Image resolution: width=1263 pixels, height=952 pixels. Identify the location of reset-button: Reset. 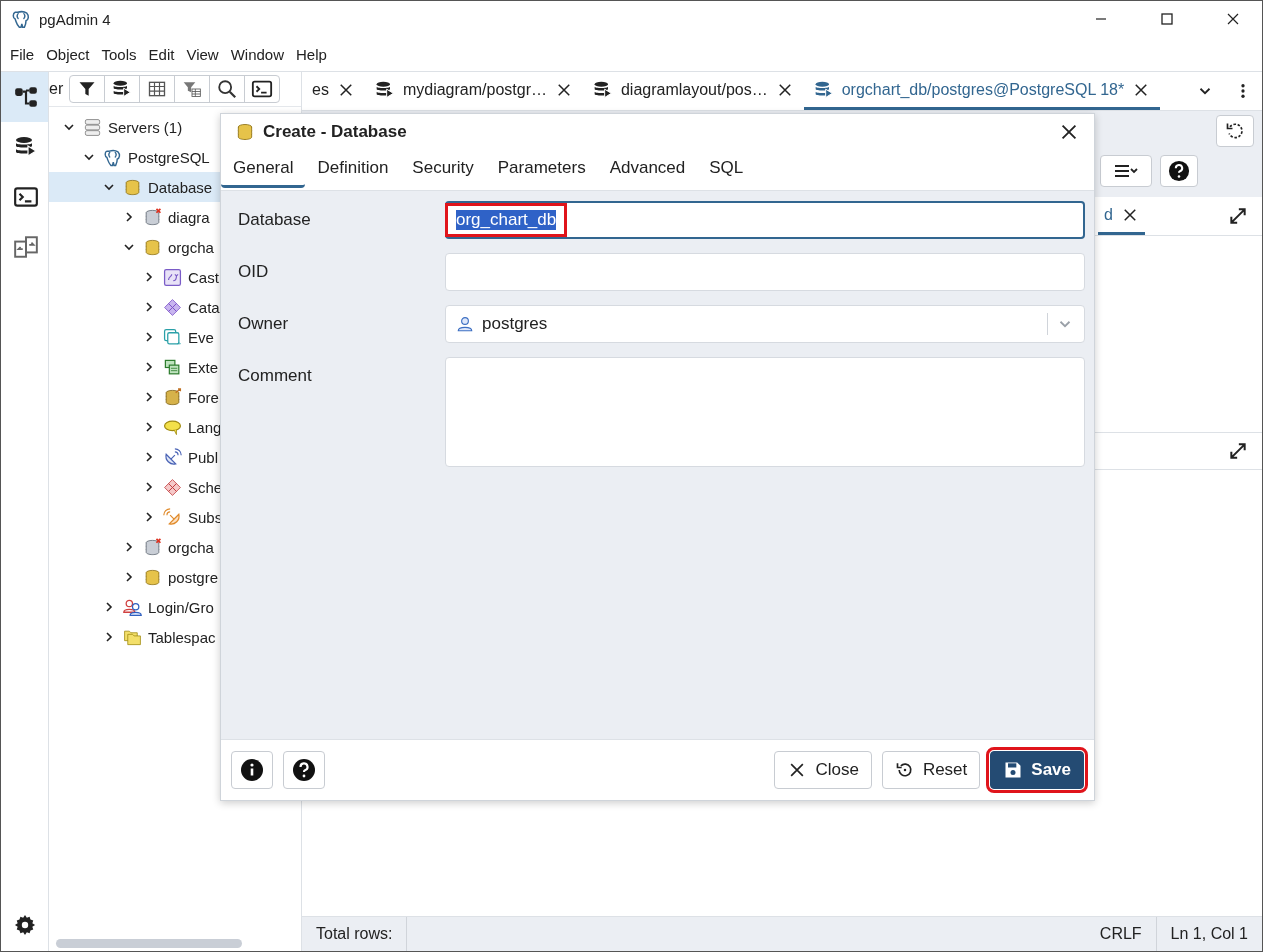
(931, 770).